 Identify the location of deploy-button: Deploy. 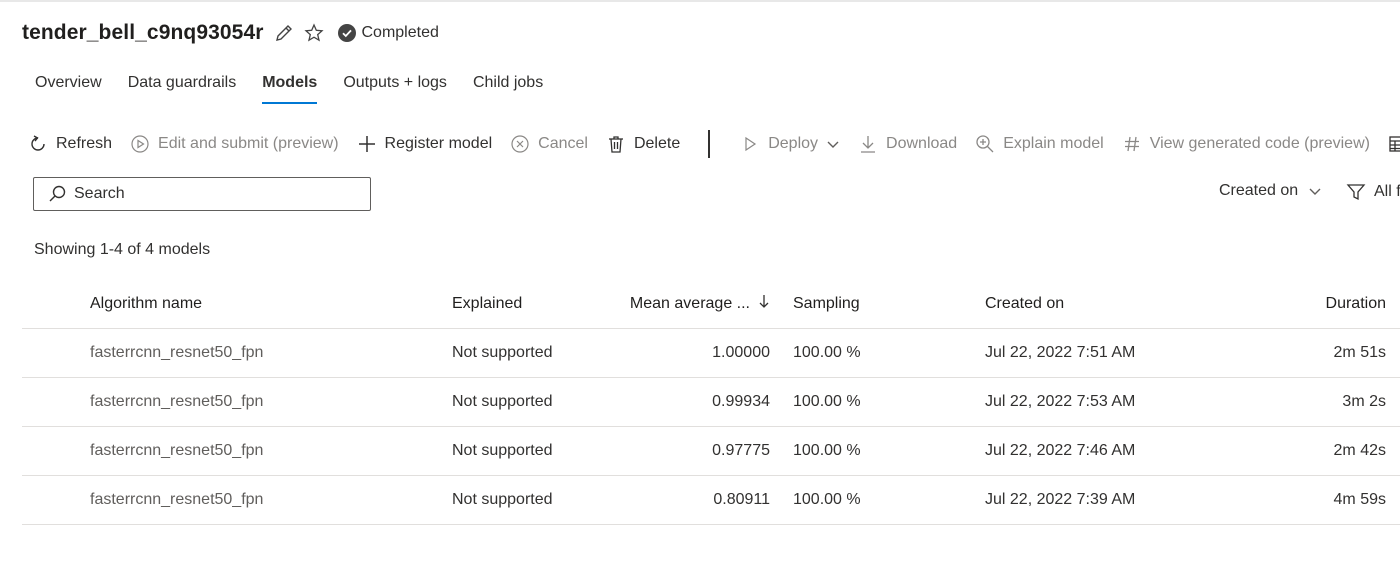
(790, 144).